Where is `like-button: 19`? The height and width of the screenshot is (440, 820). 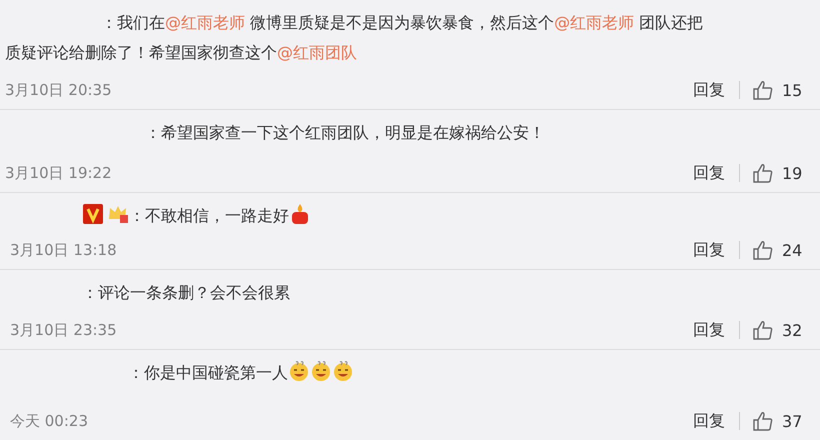
like-button: 19 is located at coordinates (781, 173).